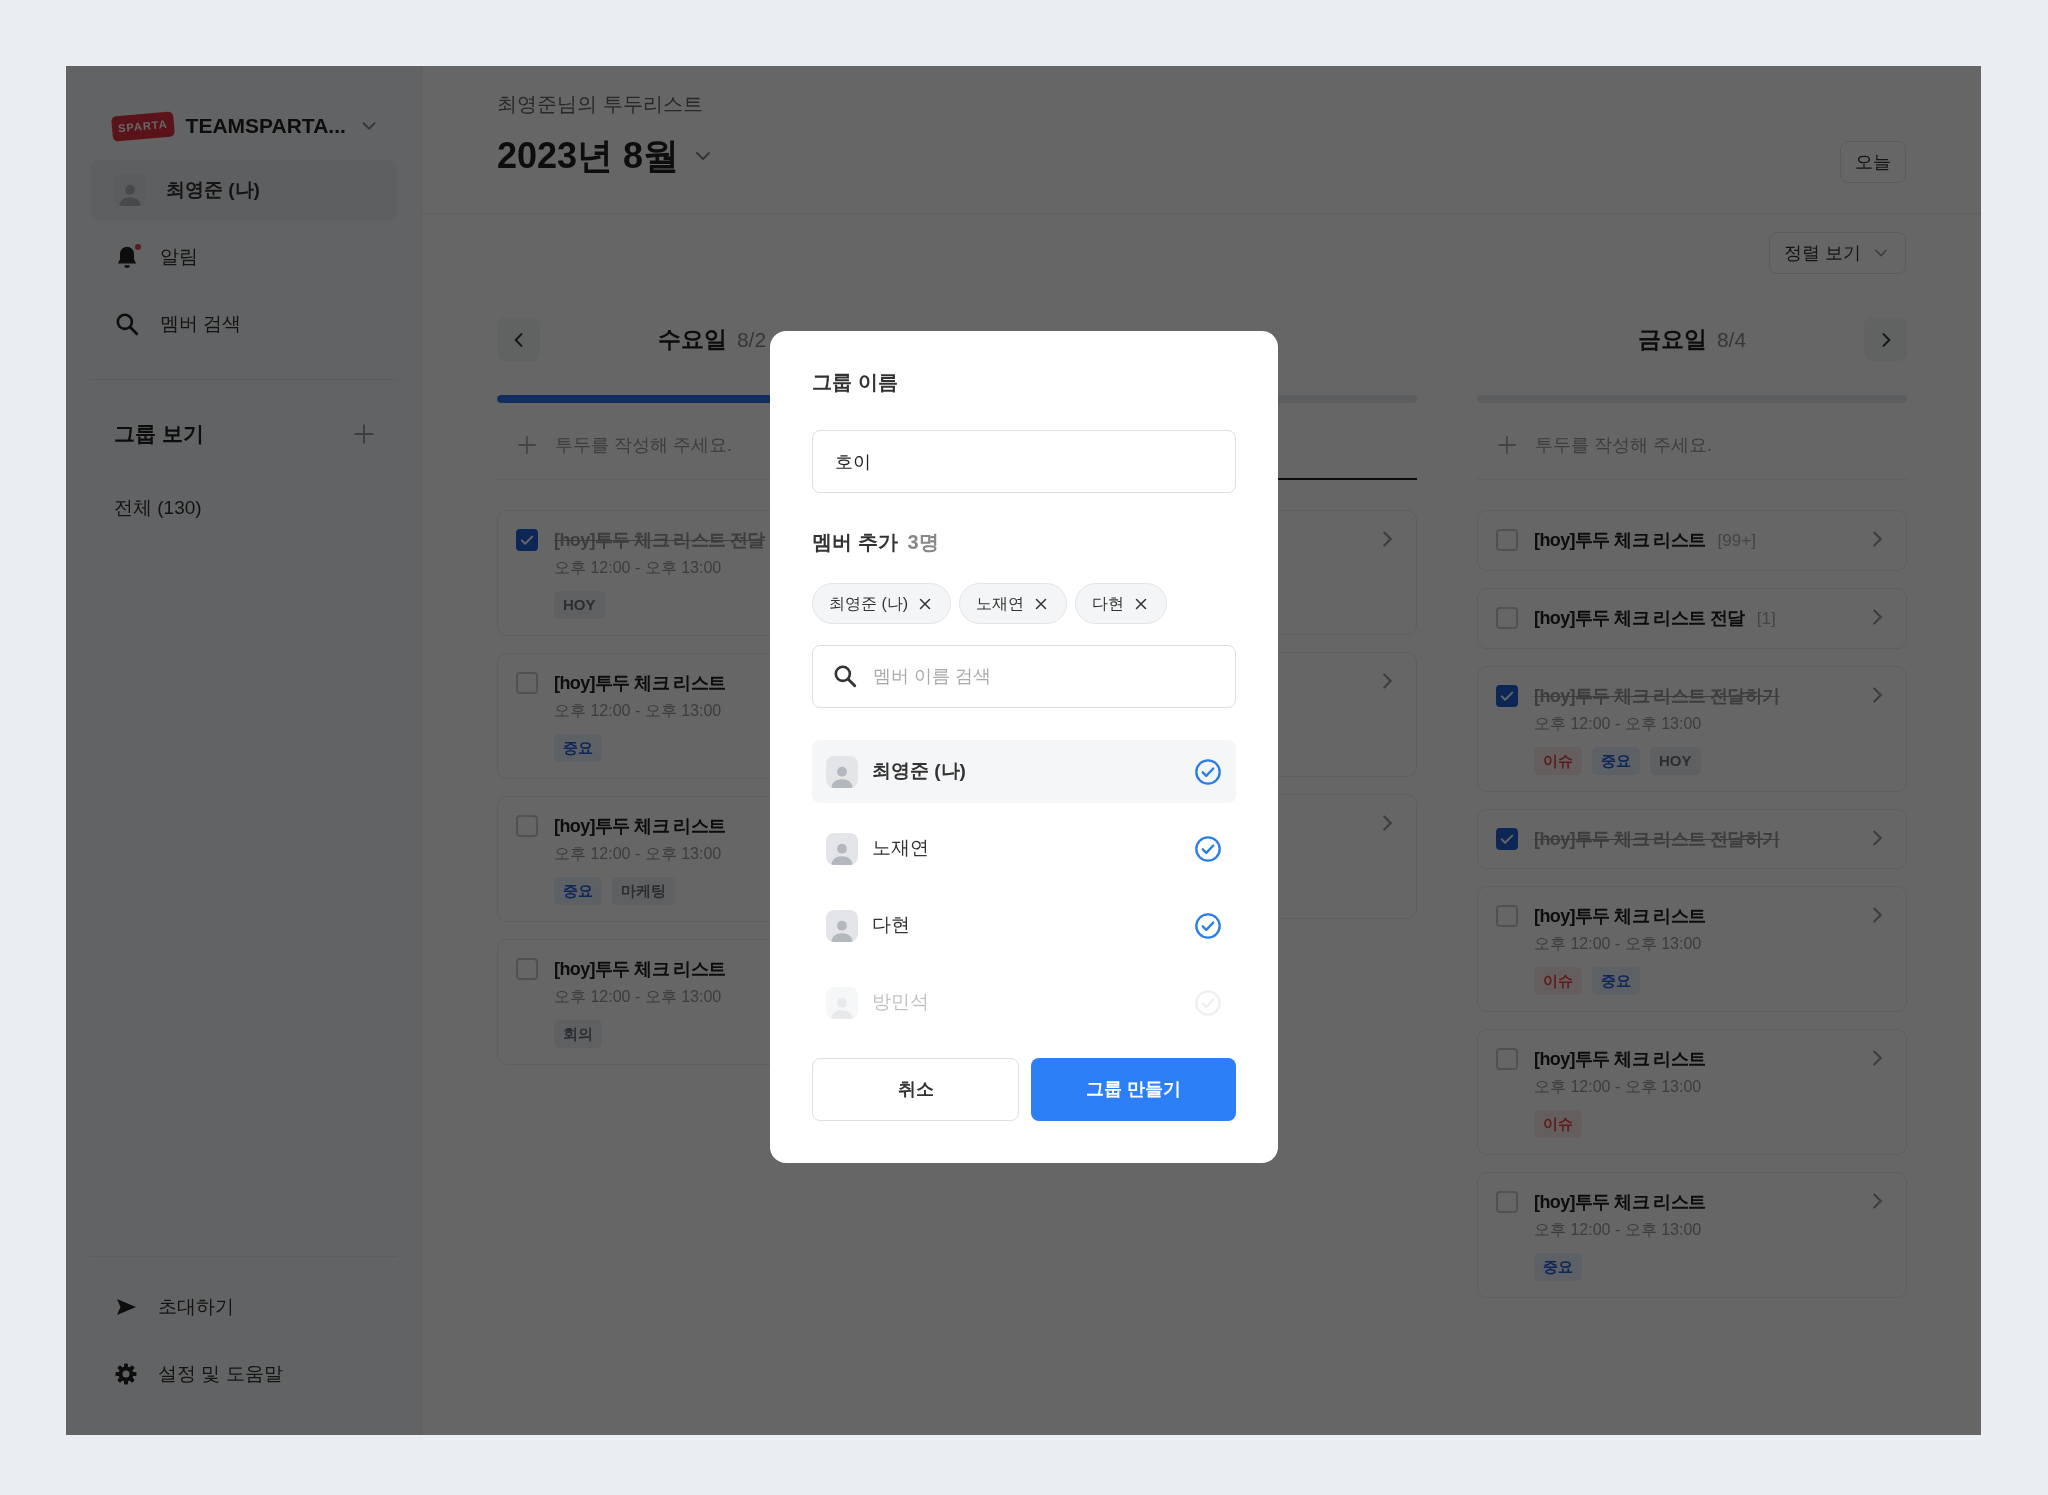  I want to click on logo: SPARTA, so click(143, 126).